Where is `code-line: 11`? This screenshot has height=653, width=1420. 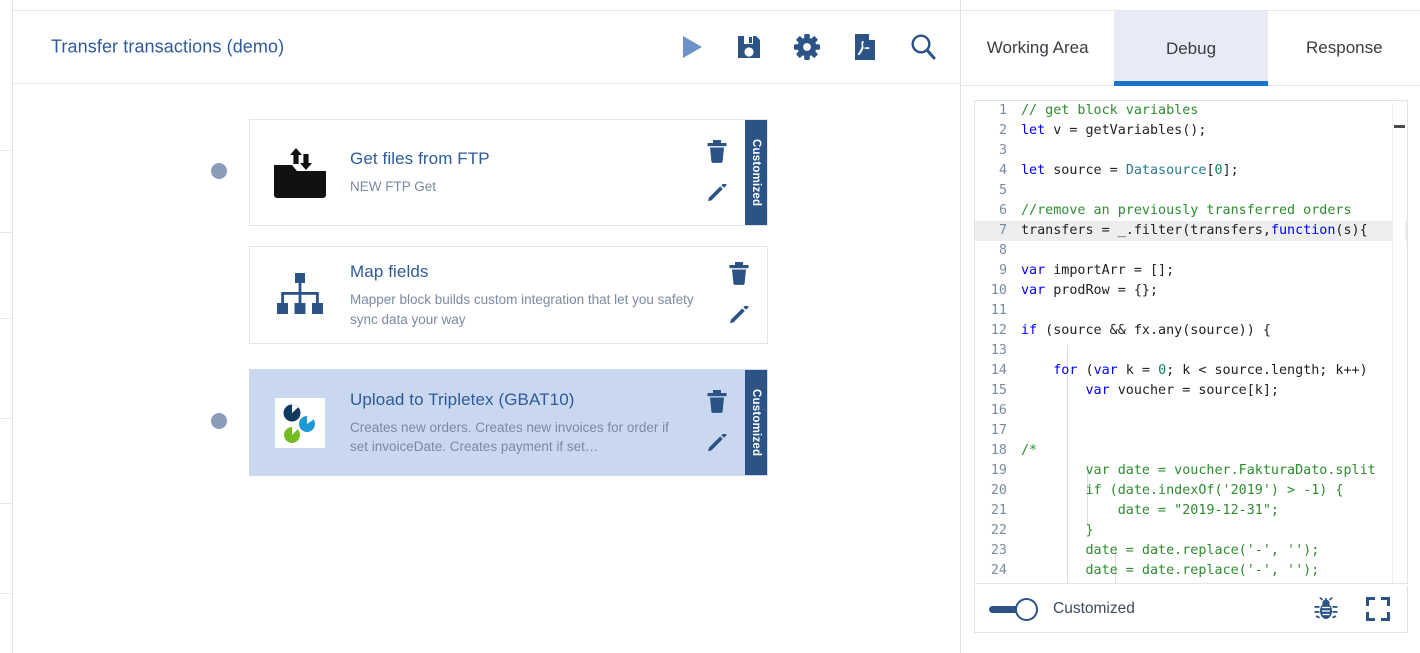
code-line: 11 is located at coordinates (1191, 311).